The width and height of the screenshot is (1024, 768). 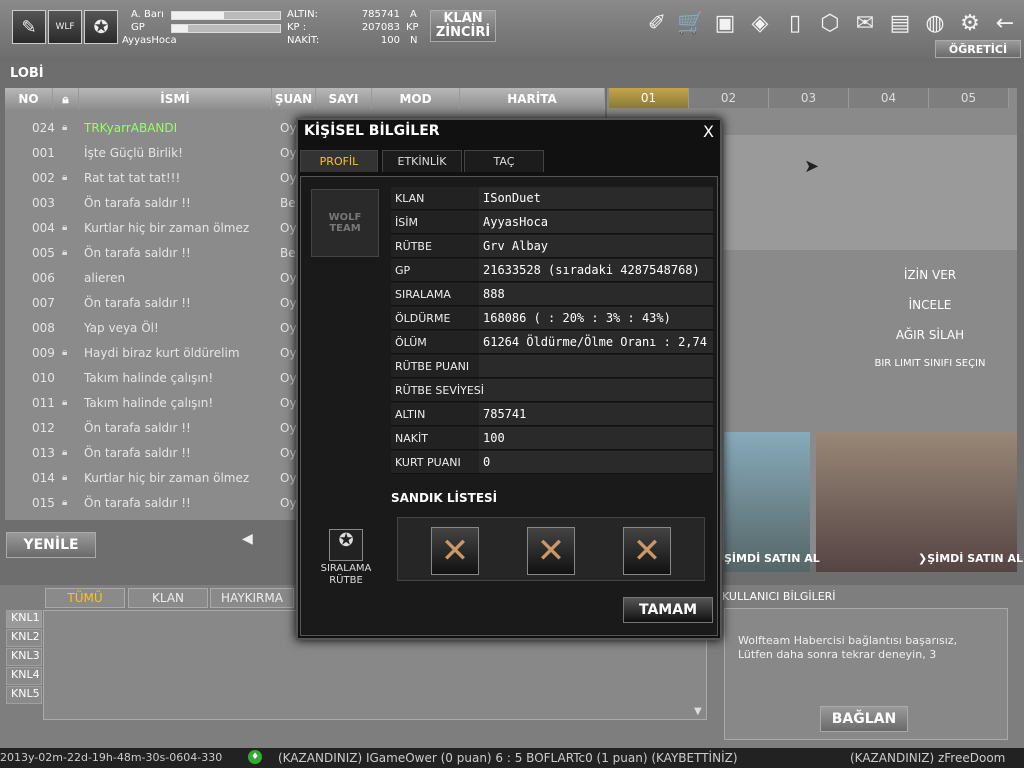 I want to click on agir-silah-button: AĞIR SİLAH, so click(x=930, y=335).